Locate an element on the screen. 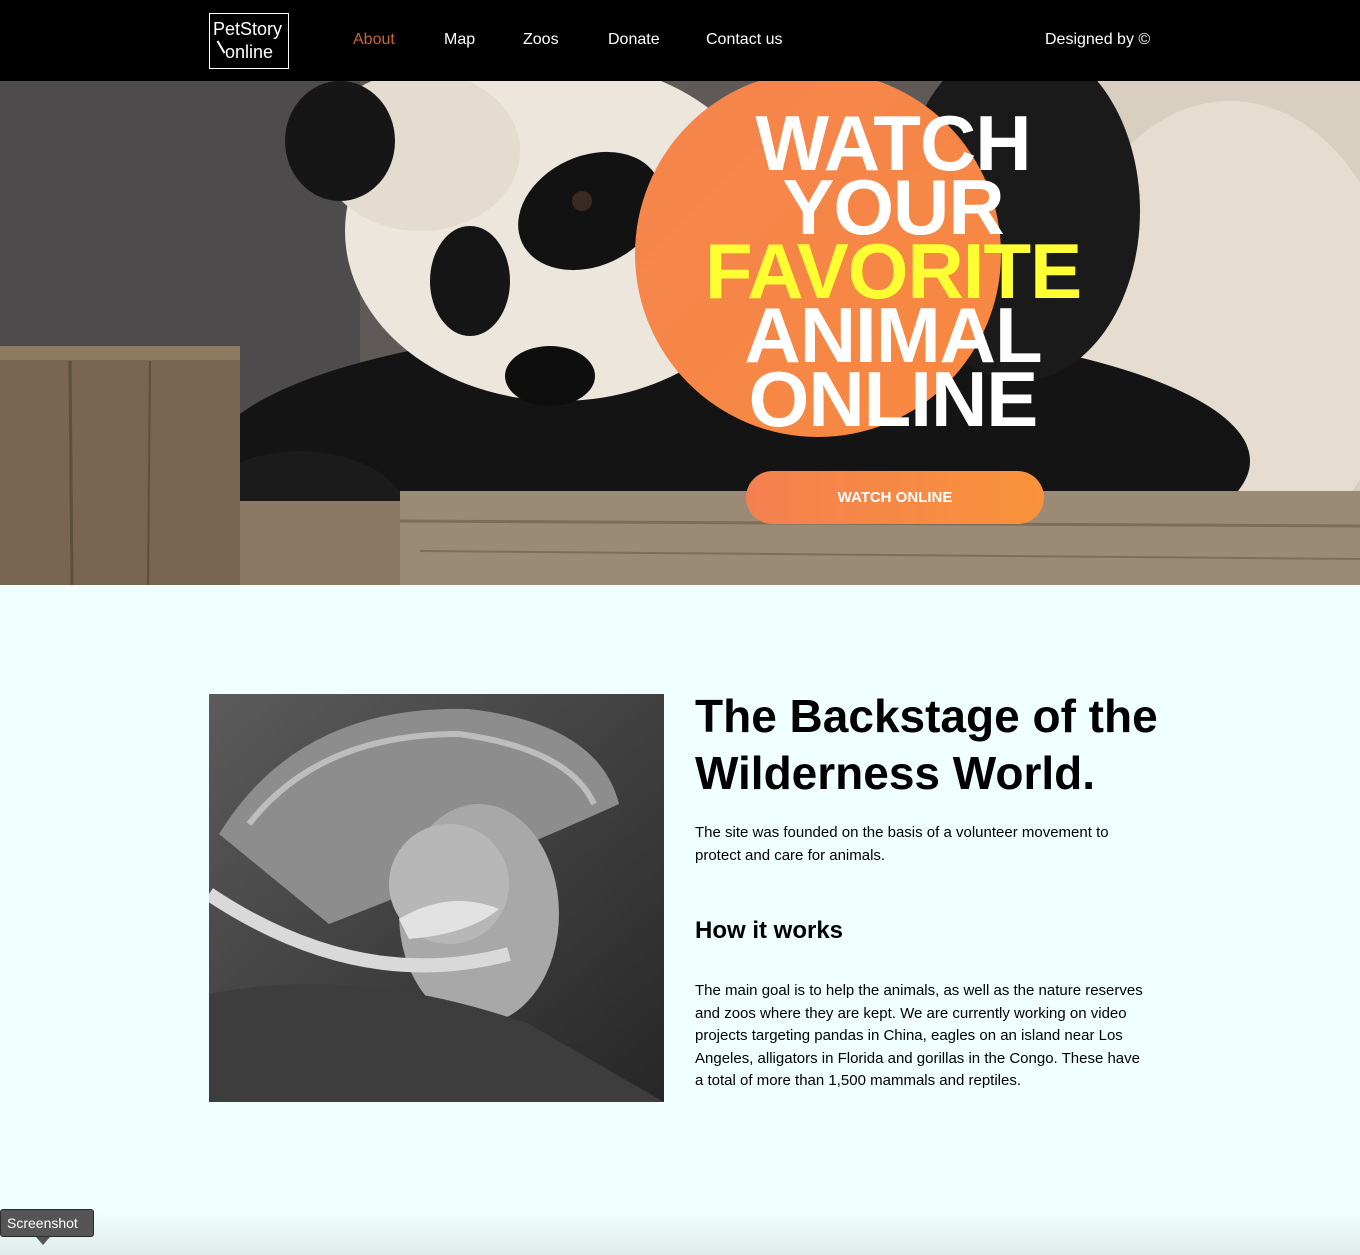  hero-title: WATCH YOUR FAVORITE ANIMAL ONLINE is located at coordinates (893, 271).